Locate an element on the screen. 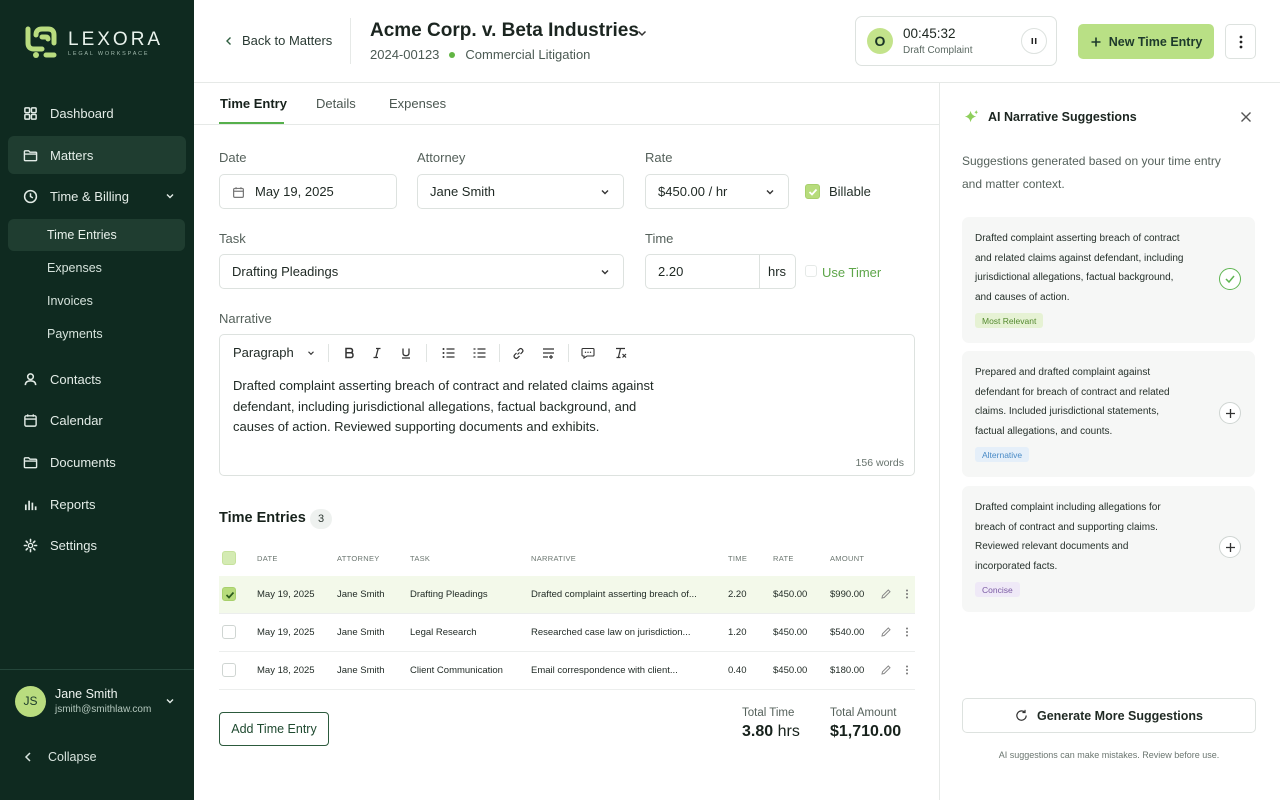 The image size is (1280, 800). nav-label: Contacts is located at coordinates (76, 379).